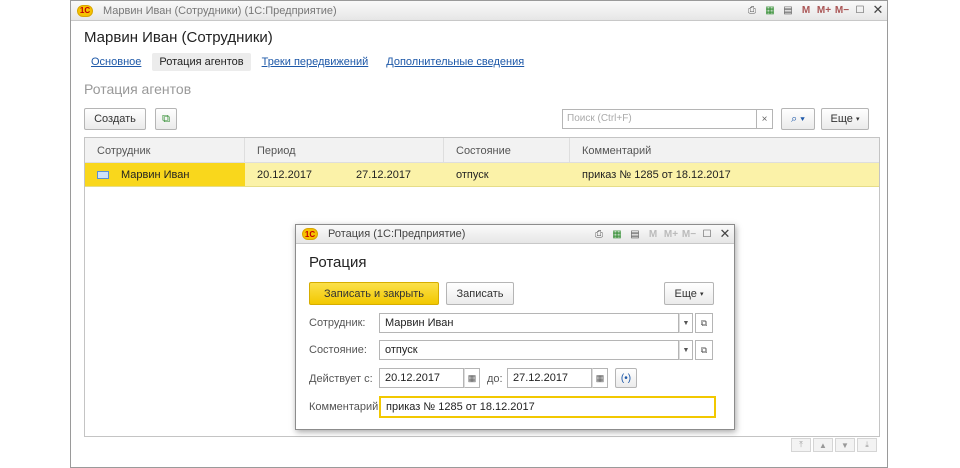 The height and width of the screenshot is (468, 960). Describe the element at coordinates (115, 119) in the screenshot. I see `create-button: Создать` at that location.